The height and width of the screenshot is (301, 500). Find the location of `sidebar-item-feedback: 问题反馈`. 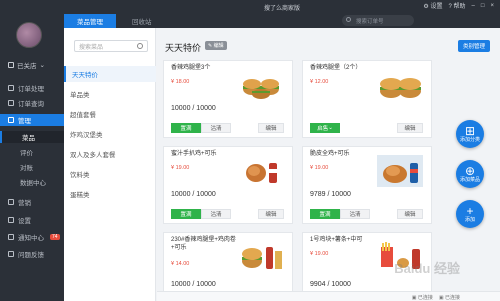

sidebar-item-feedback: 问题反馈 is located at coordinates (32, 254).